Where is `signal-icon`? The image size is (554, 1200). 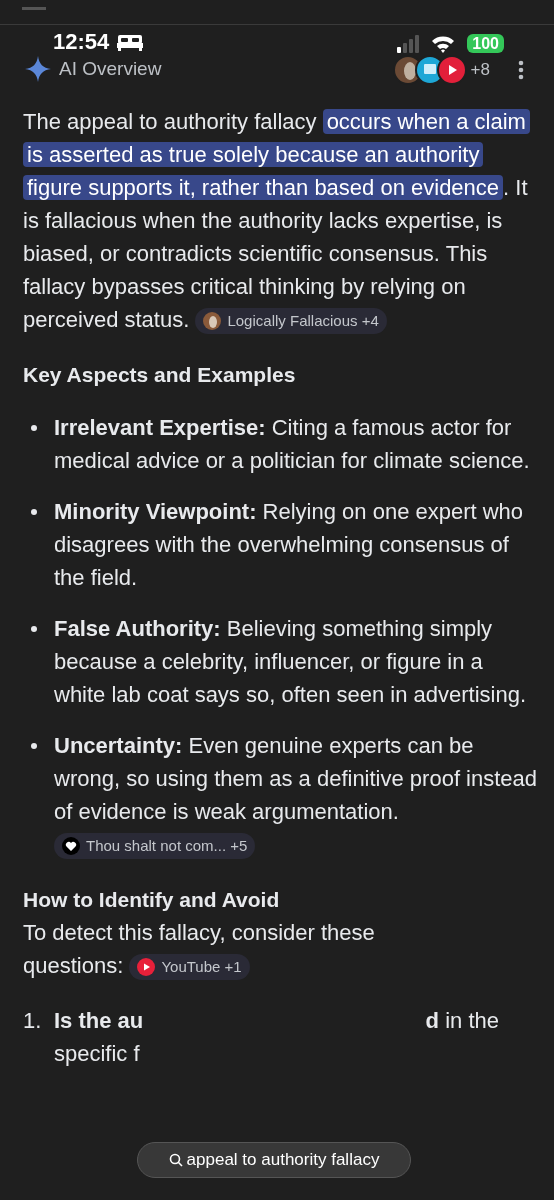 signal-icon is located at coordinates (408, 44).